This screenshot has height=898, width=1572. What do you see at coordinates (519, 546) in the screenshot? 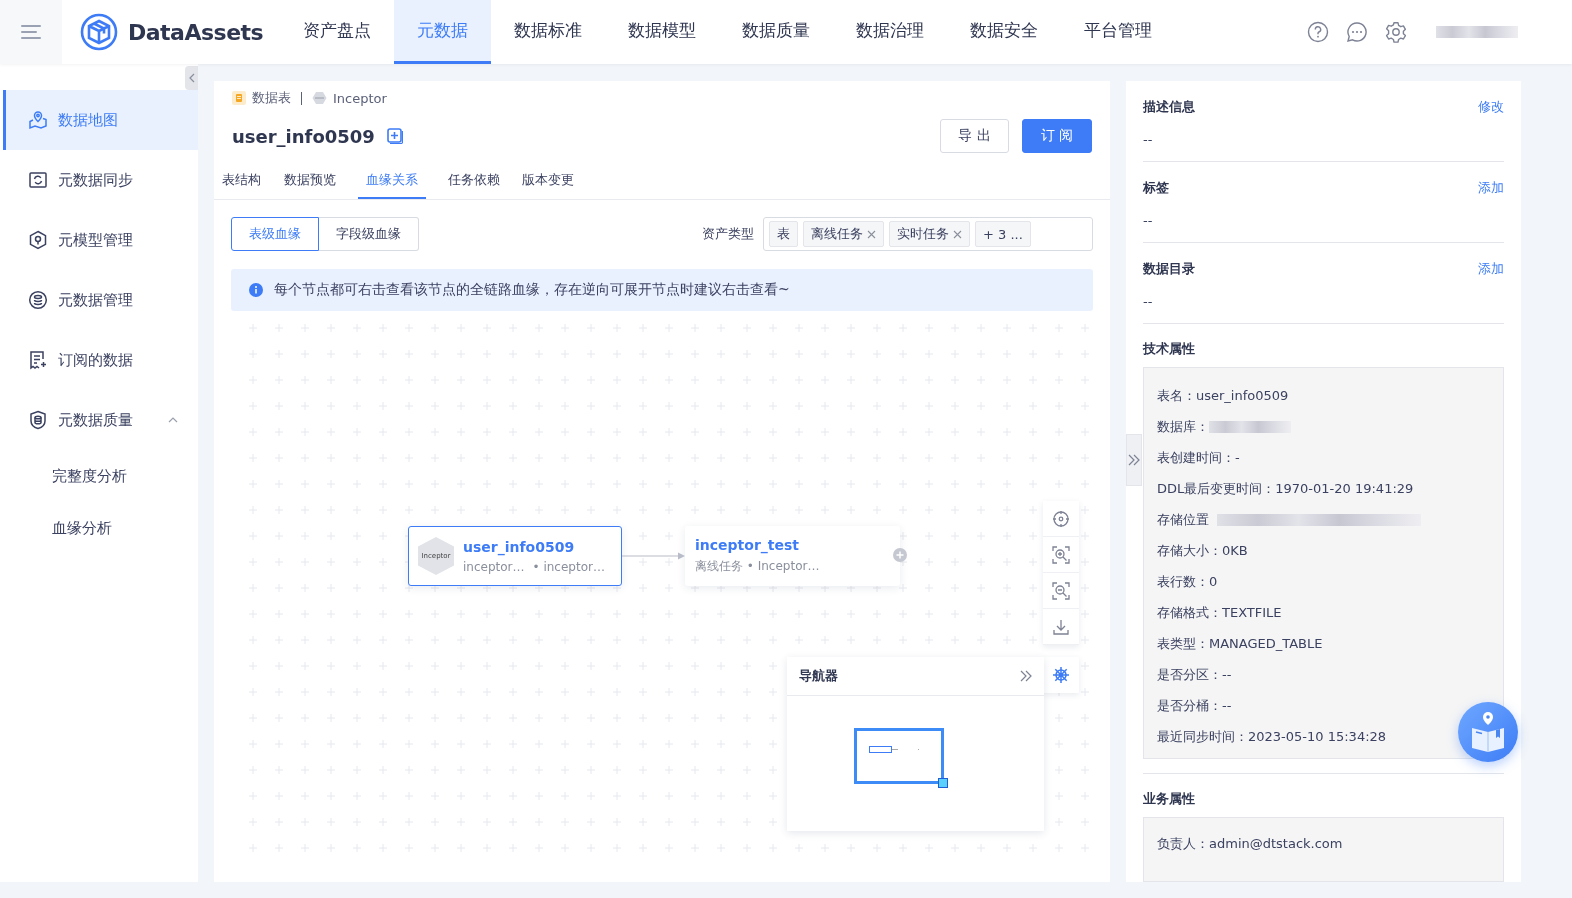
I see `node-title: user_info0509` at bounding box center [519, 546].